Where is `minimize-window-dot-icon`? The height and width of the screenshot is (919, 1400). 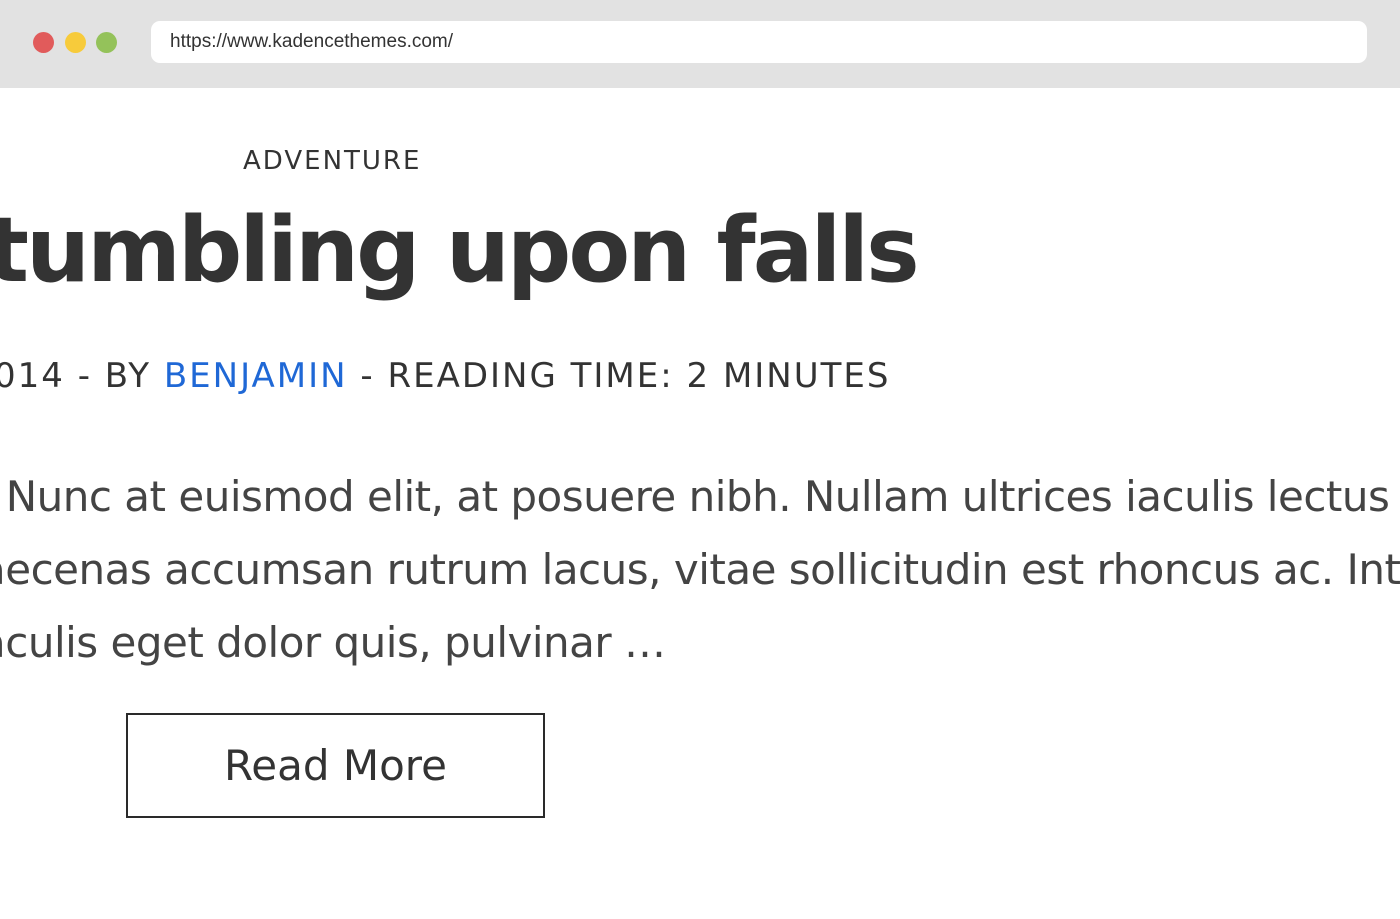 minimize-window-dot-icon is located at coordinates (75, 42).